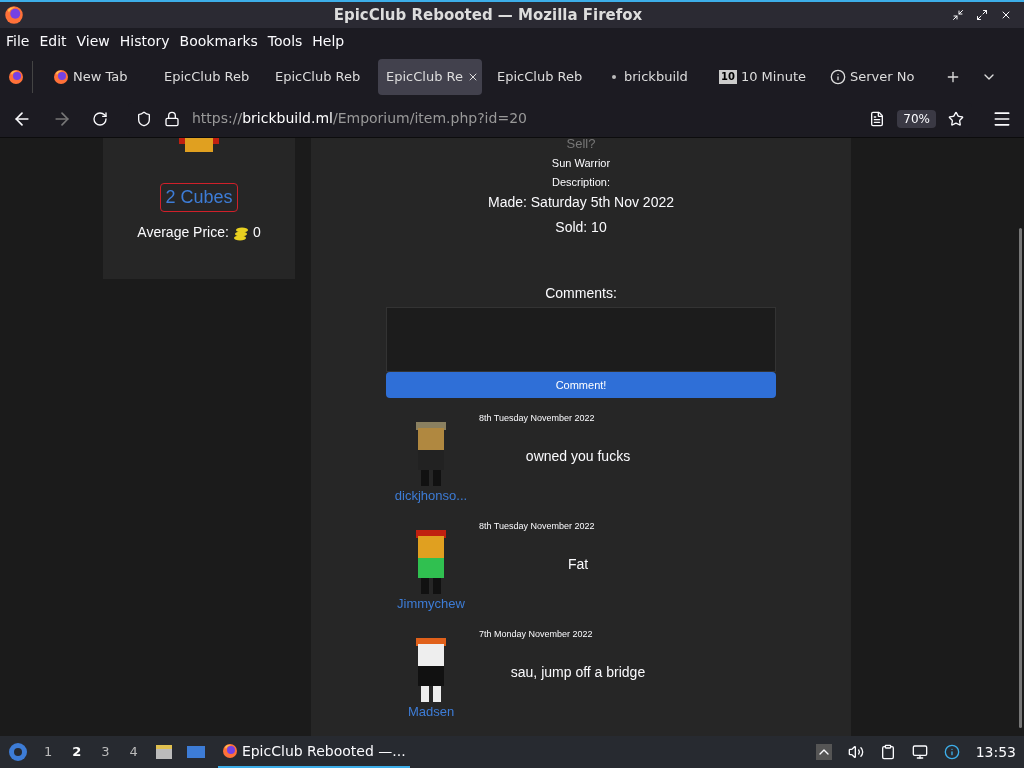 The image size is (1024, 768). What do you see at coordinates (431, 712) in the screenshot?
I see `comment-username: Madsen` at bounding box center [431, 712].